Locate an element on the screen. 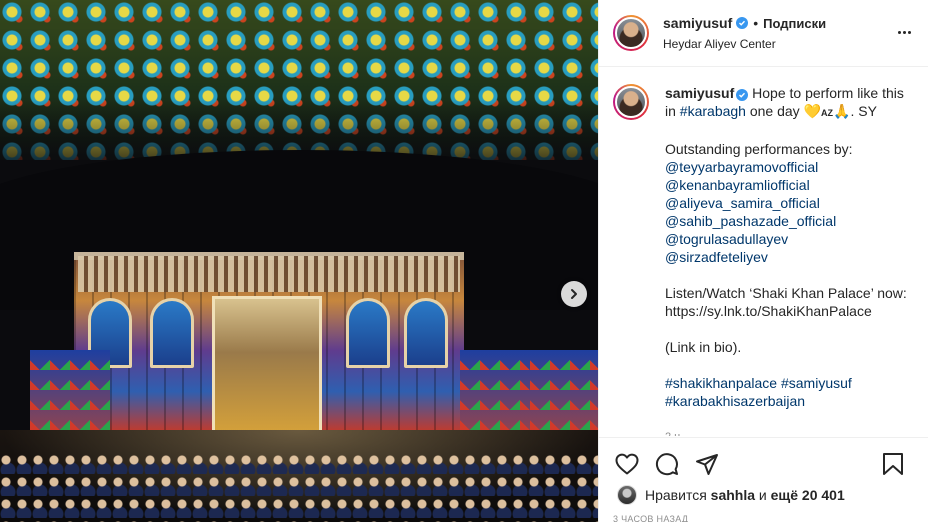 This screenshot has width=928, height=522. likes-summary: Нравится sahhla и ещё 20 401 is located at coordinates (731, 495).